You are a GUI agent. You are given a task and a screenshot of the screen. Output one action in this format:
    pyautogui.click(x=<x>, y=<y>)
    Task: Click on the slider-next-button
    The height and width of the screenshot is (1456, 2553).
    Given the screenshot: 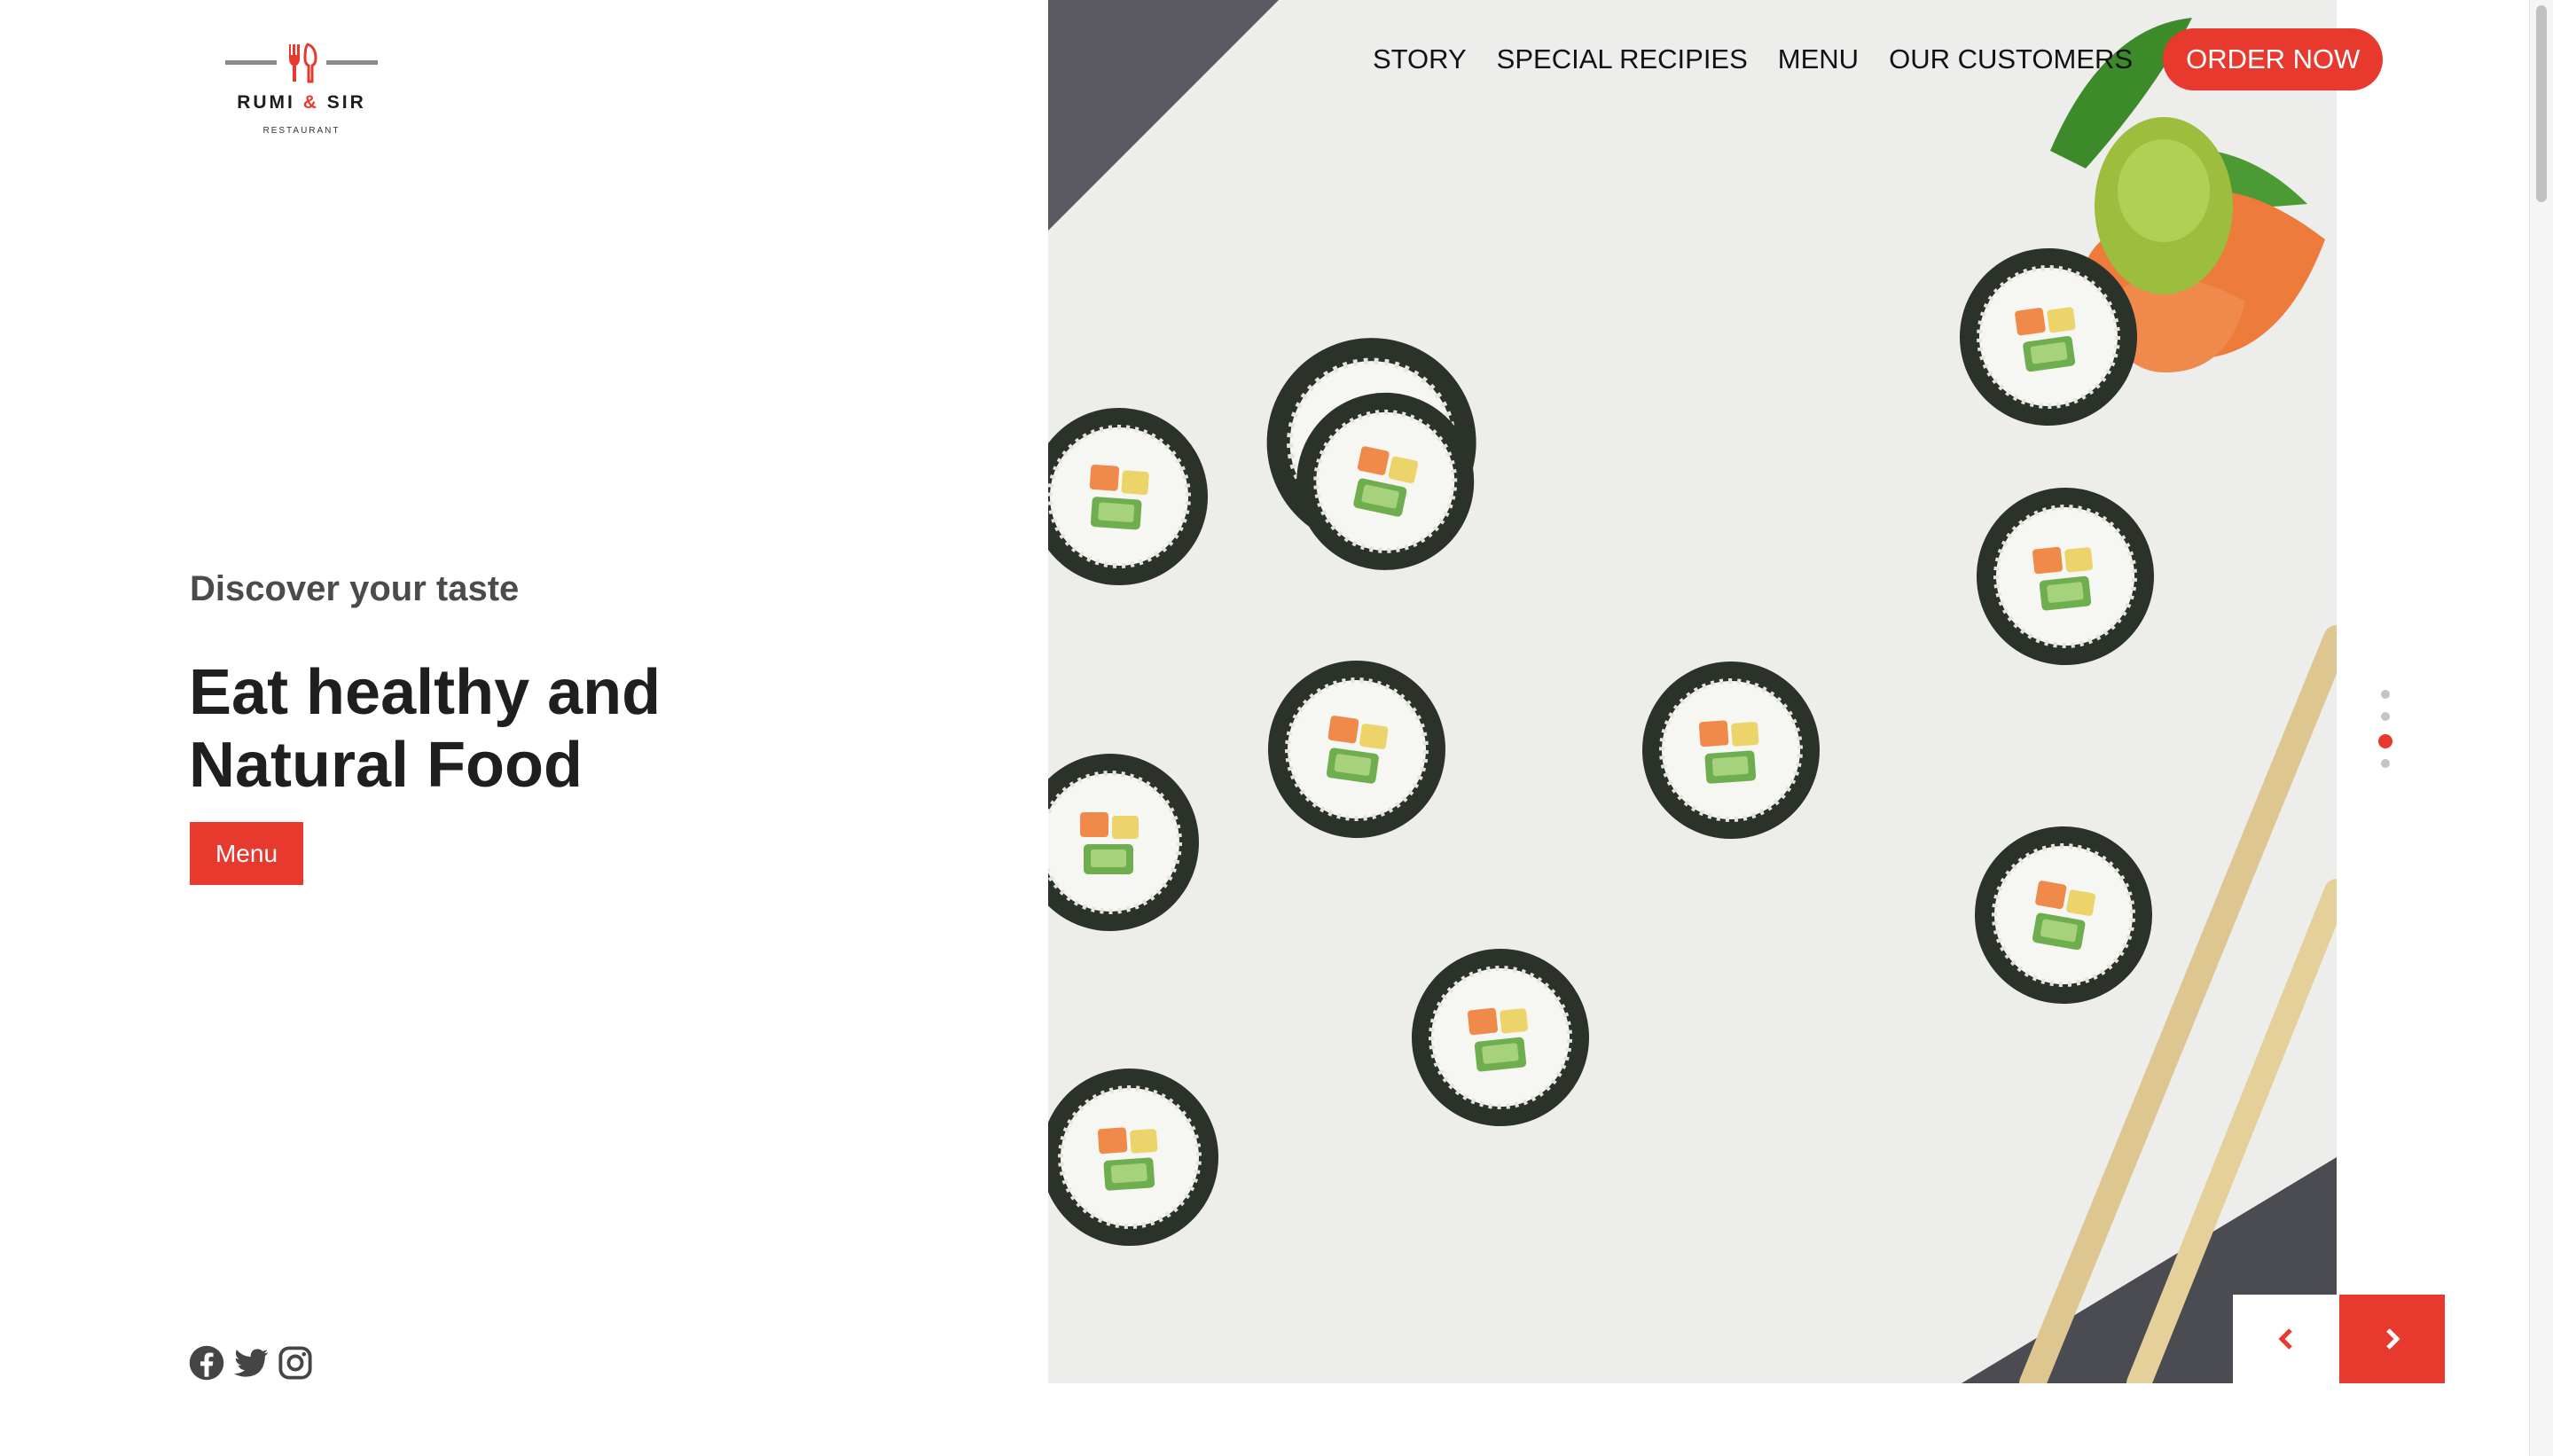 What is the action you would take?
    pyautogui.click(x=2392, y=1339)
    